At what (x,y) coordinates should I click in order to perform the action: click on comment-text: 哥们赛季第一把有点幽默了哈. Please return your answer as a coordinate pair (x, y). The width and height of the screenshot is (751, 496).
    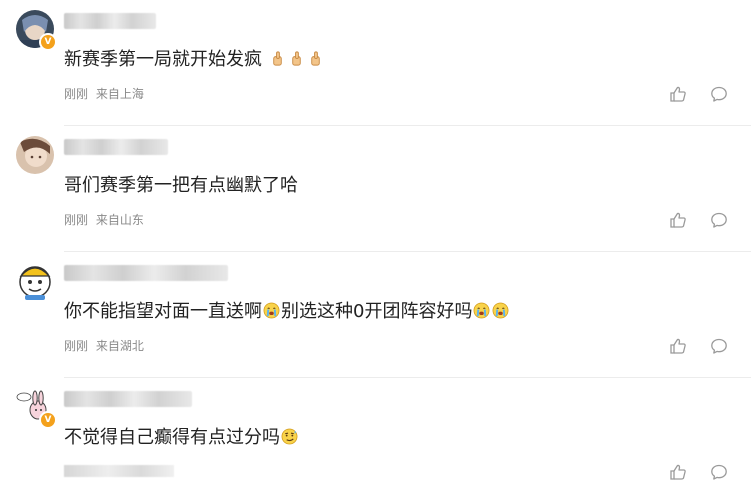
    Looking at the image, I should click on (181, 186).